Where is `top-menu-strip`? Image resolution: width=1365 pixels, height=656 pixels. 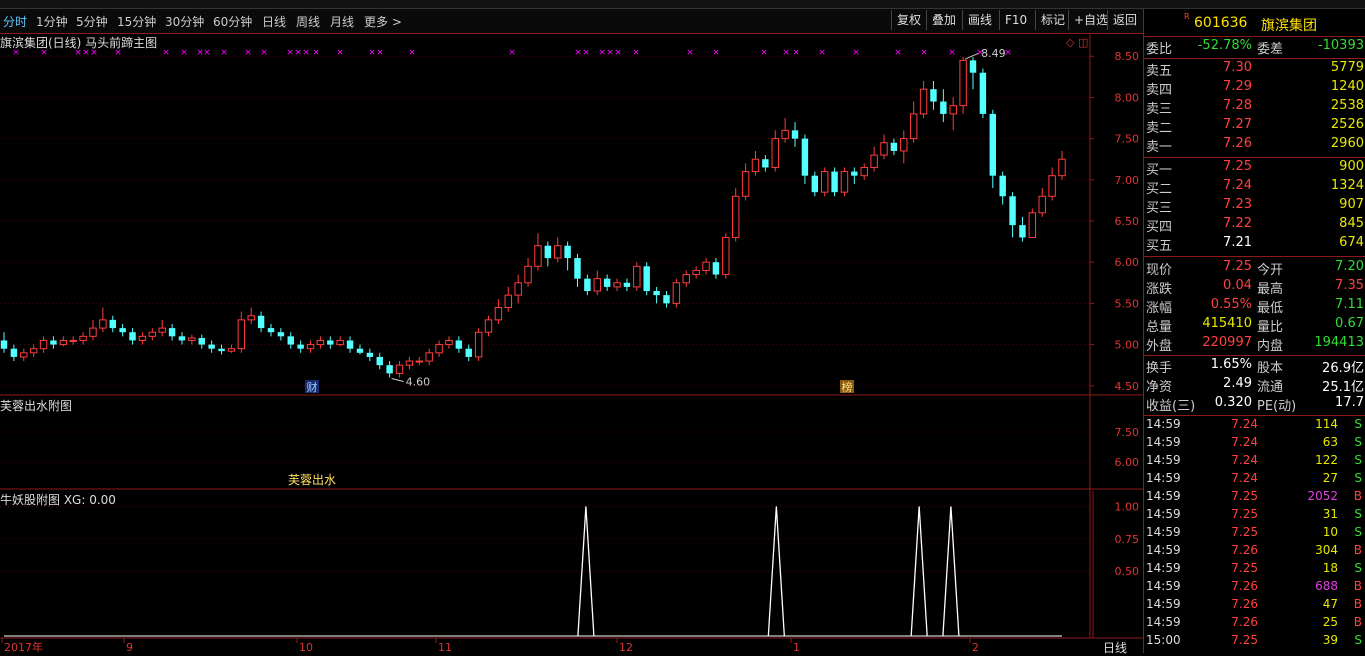
top-menu-strip is located at coordinates (682, 4).